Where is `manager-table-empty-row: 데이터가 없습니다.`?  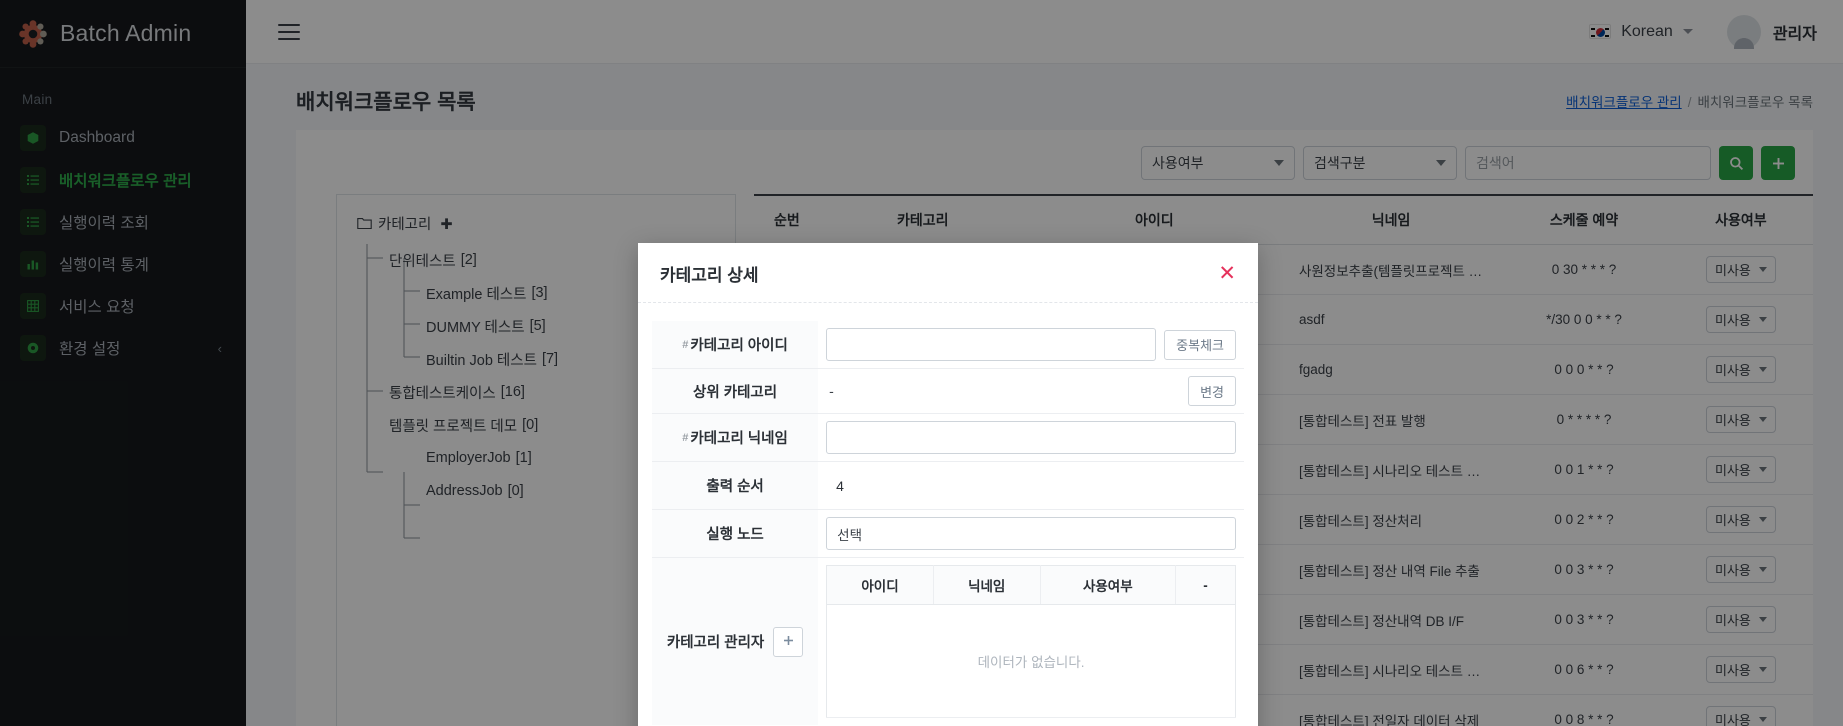 manager-table-empty-row: 데이터가 없습니다. is located at coordinates (1031, 661).